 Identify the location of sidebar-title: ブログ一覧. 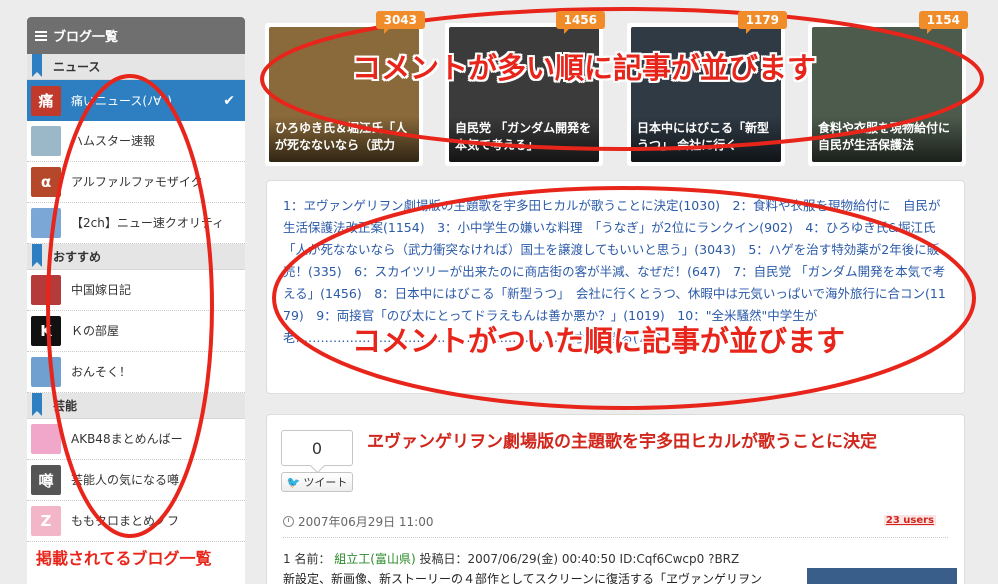
(86, 37).